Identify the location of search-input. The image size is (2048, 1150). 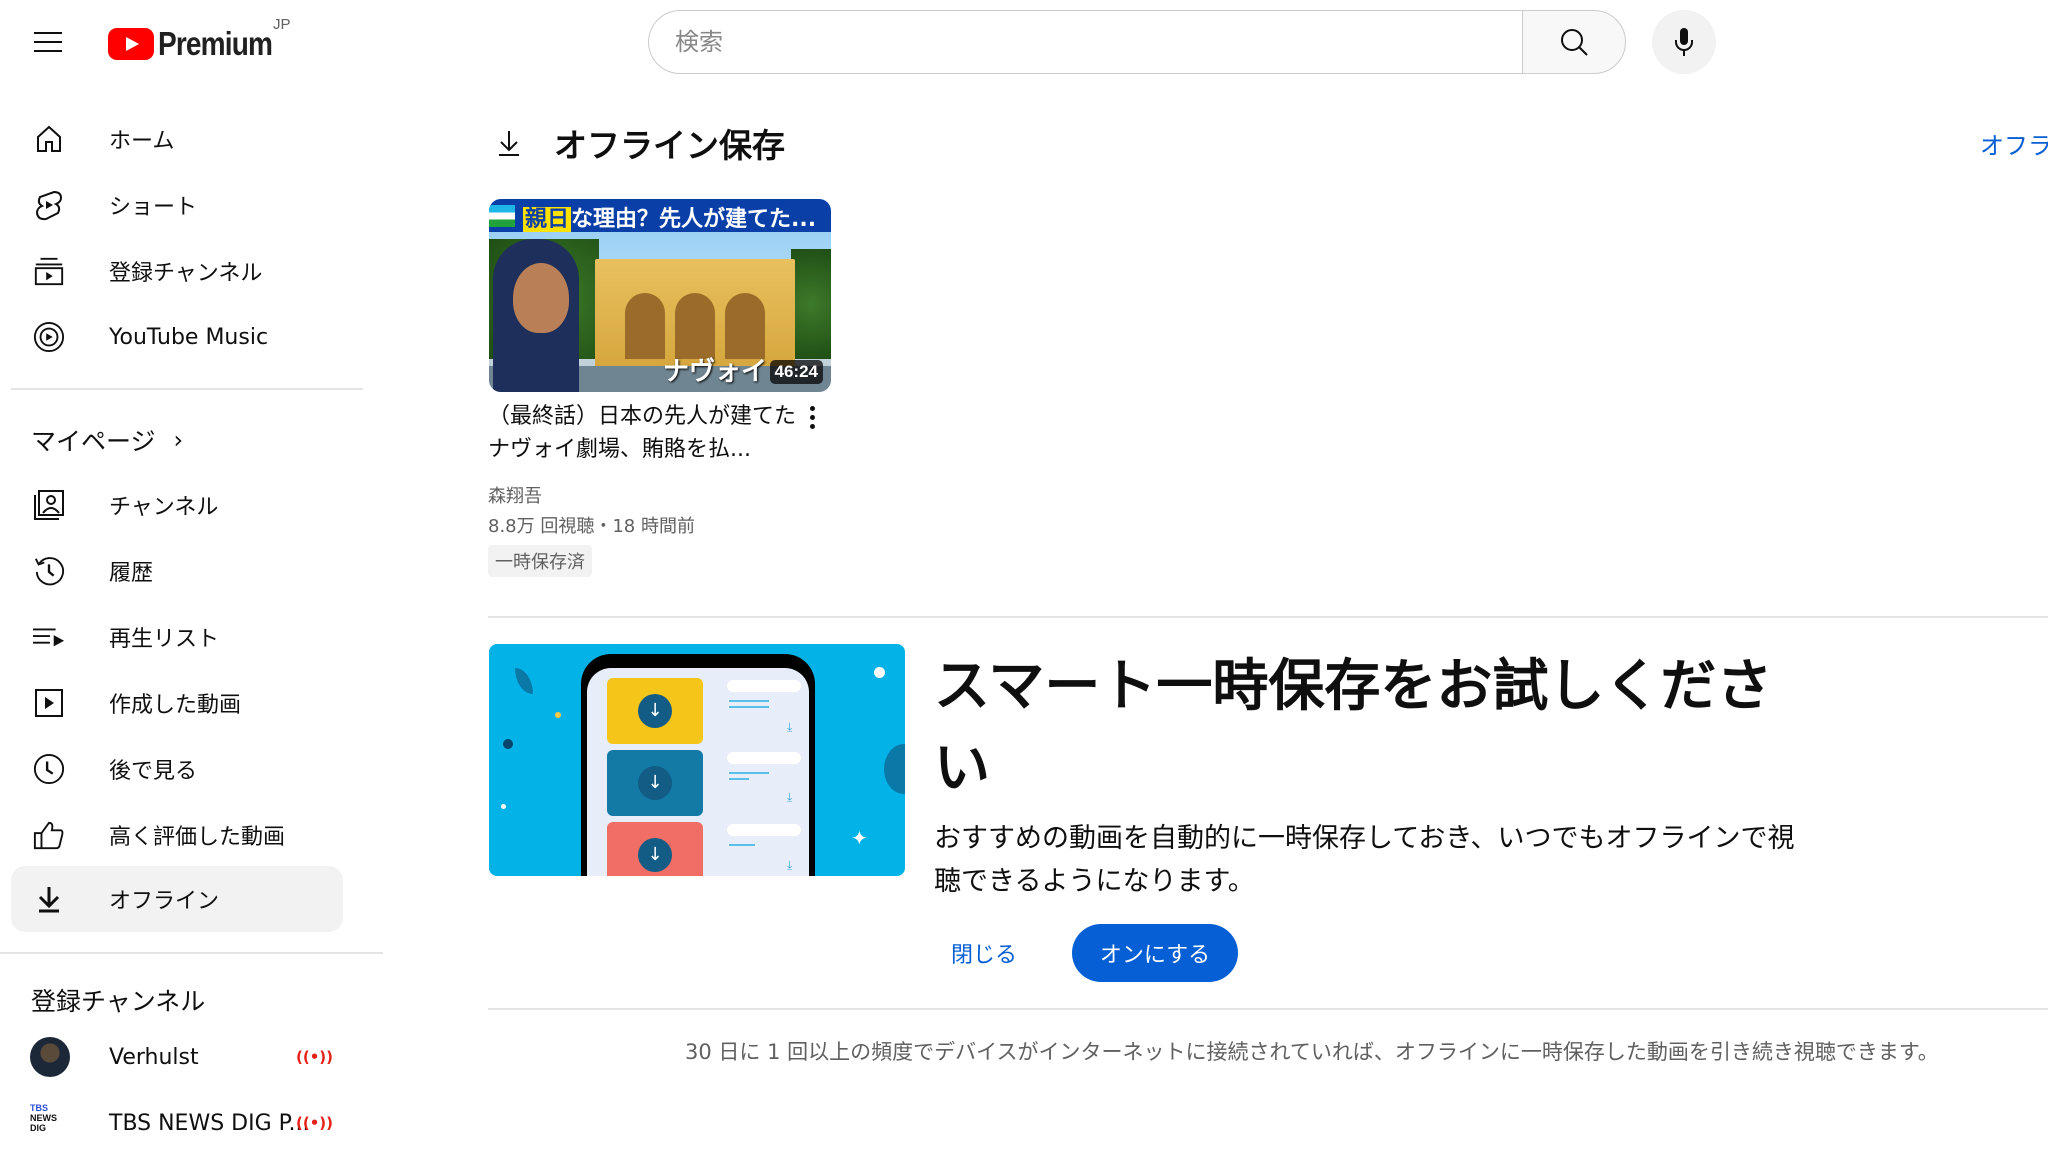
(1085, 42).